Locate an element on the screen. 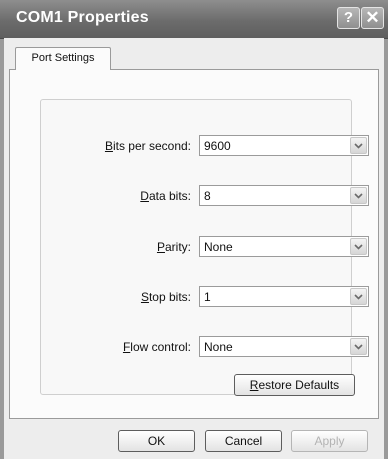  stop-bits-label: Stop bits: is located at coordinates (165, 297).